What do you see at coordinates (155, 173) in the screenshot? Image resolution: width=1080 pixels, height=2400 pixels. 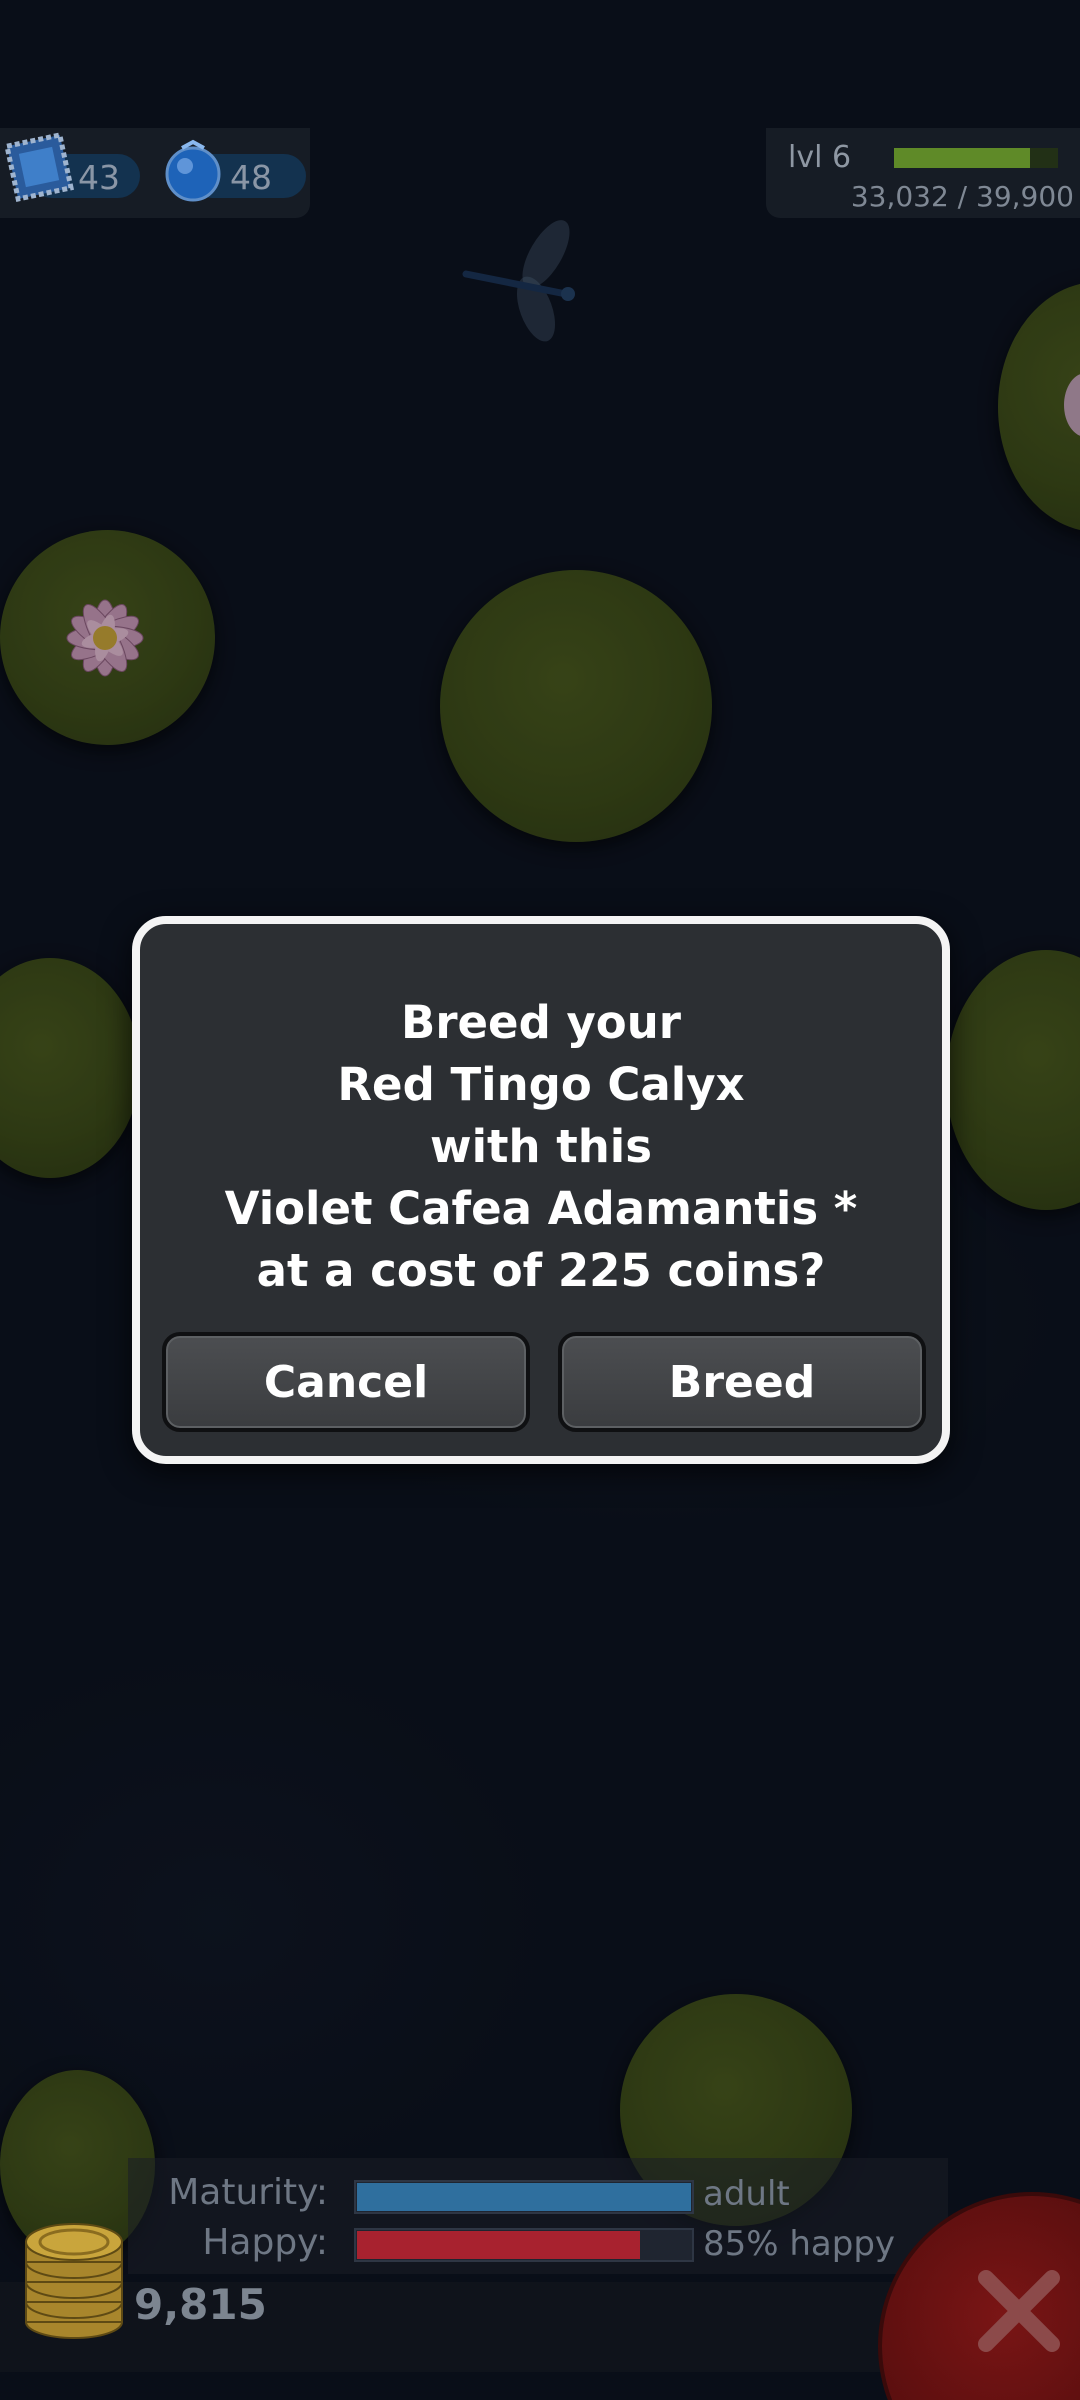 I see `resource-hud: 43 48` at bounding box center [155, 173].